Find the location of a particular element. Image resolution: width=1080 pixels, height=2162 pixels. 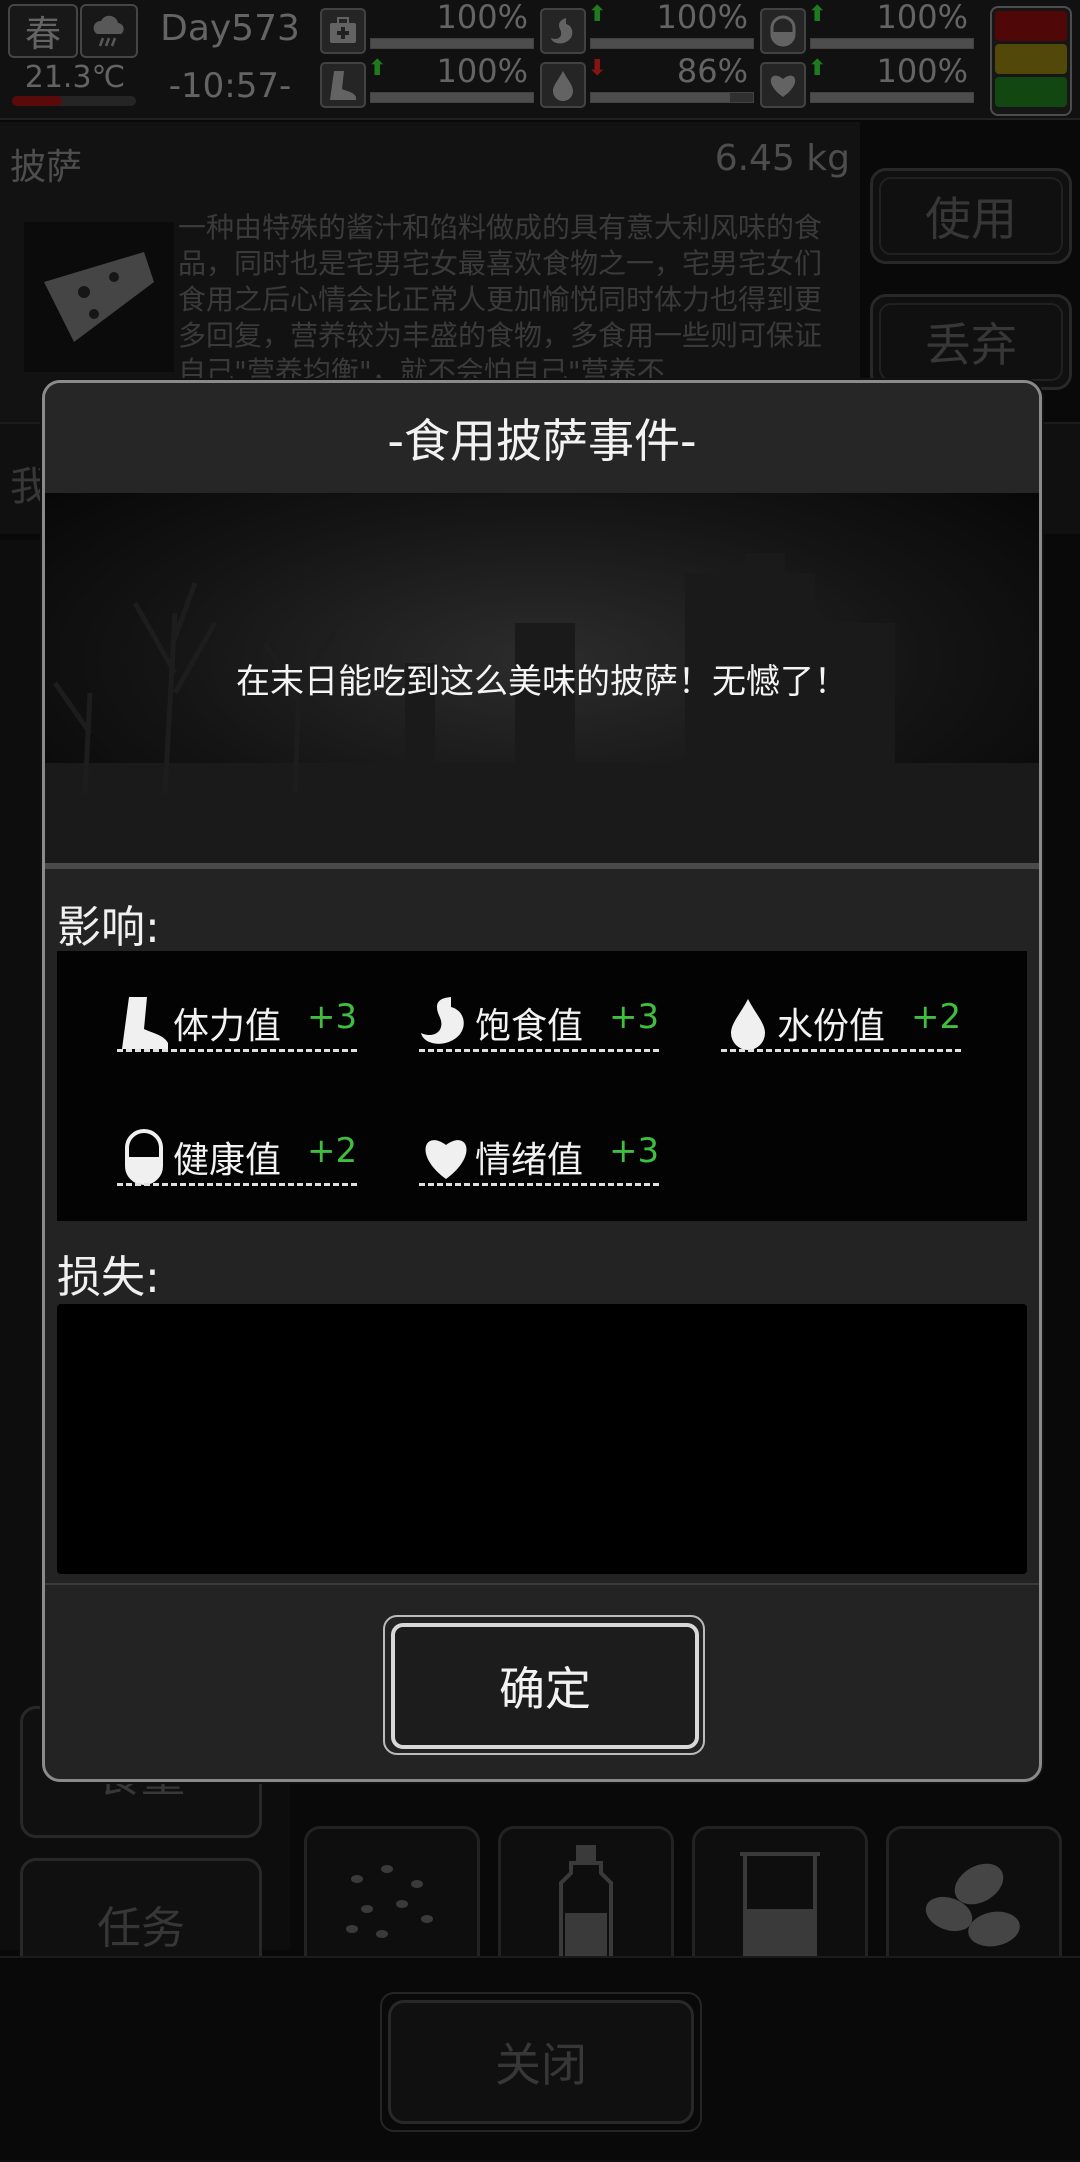

effect-label: 情绪值 is located at coordinates (529, 1160).